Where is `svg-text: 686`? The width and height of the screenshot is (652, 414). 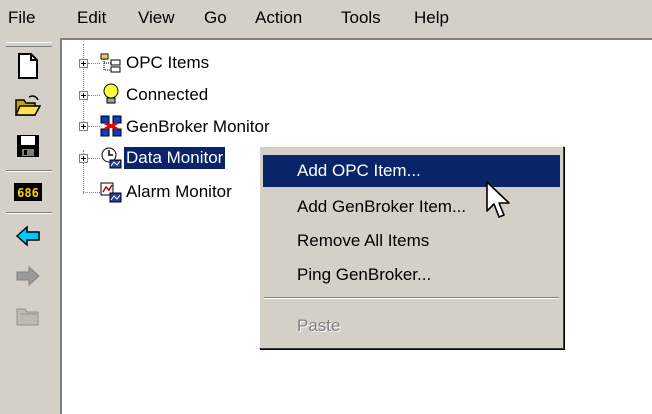 svg-text: 686 is located at coordinates (28, 193).